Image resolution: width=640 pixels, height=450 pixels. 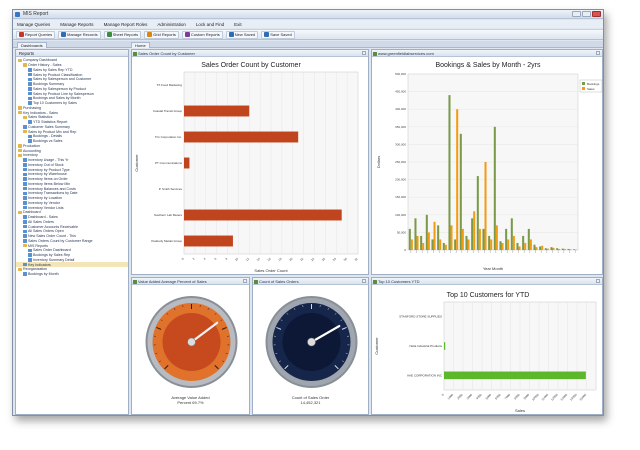 What do you see at coordinates (238, 24) in the screenshot?
I see `menu-item-exit: Exit` at bounding box center [238, 24].